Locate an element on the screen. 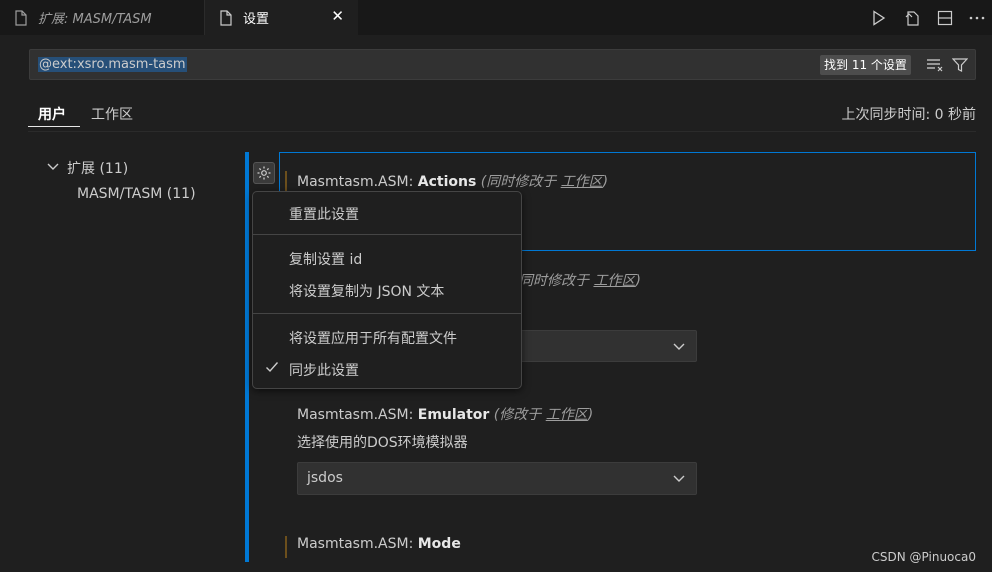  sync-status: 上次同步时间: 0 秒前 is located at coordinates (908, 115).